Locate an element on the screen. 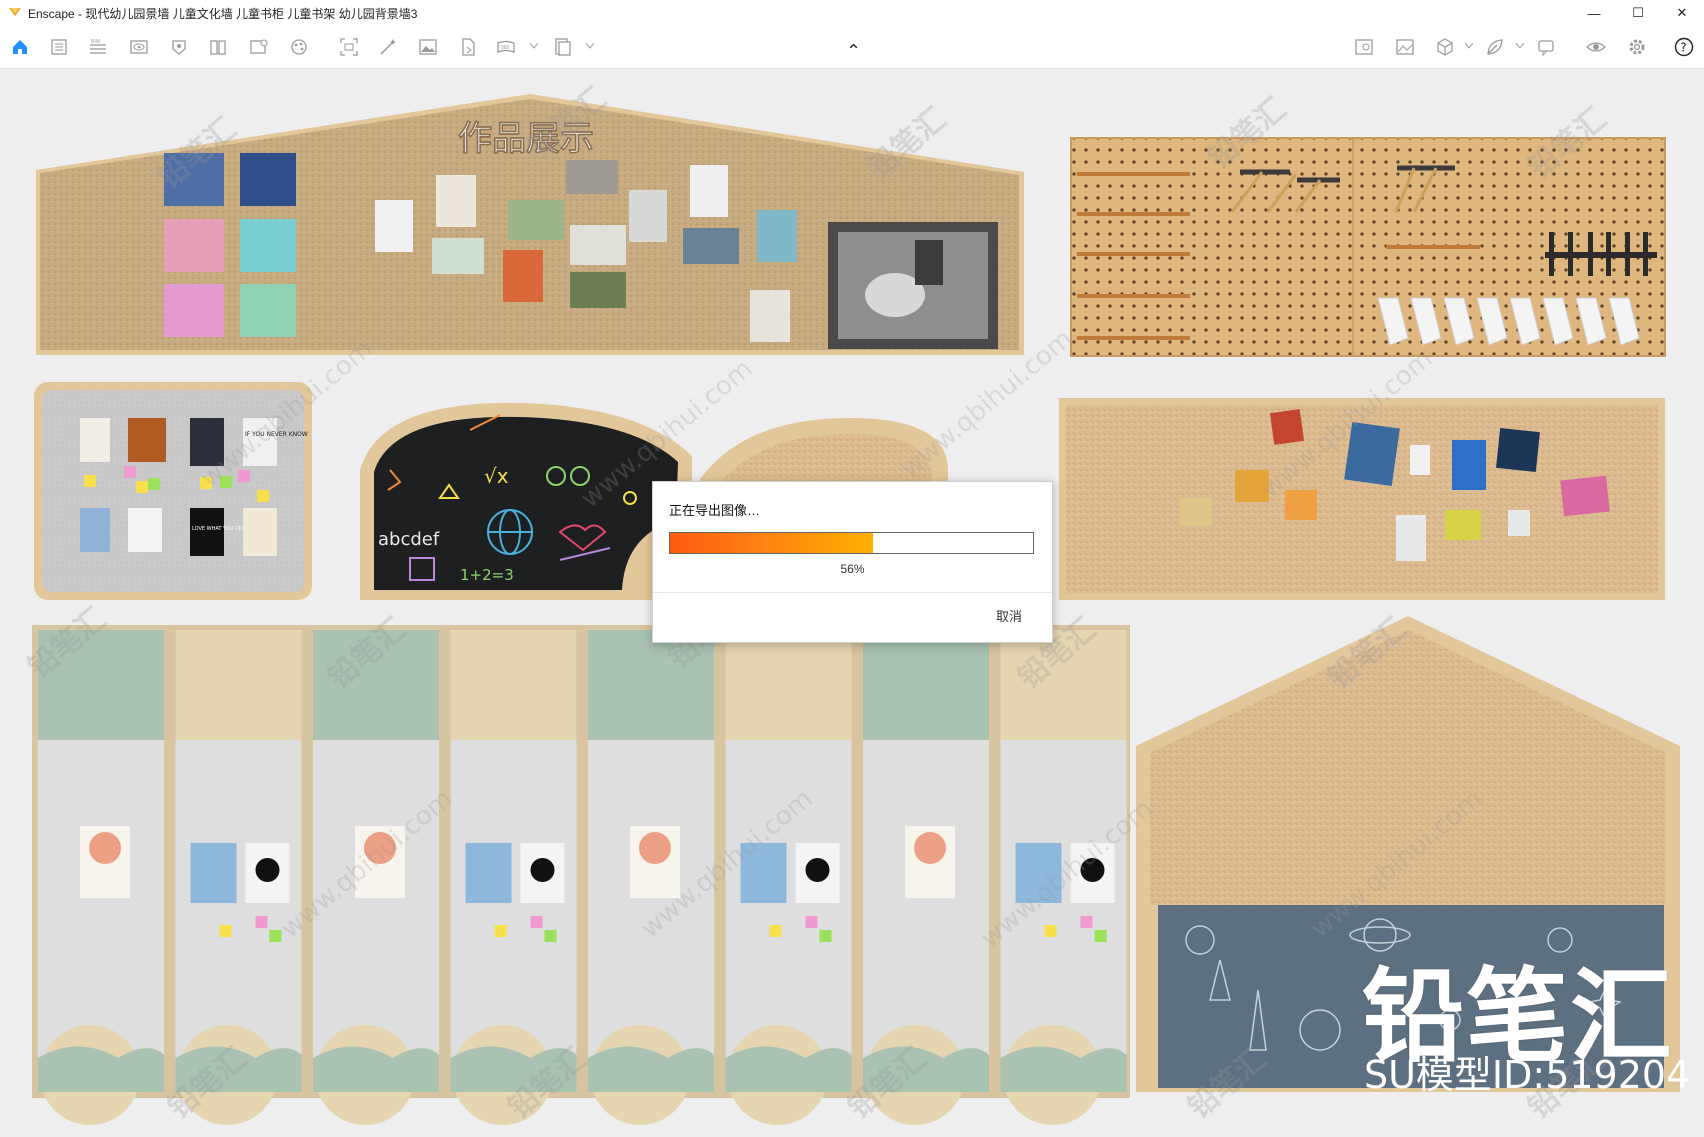 The image size is (1704, 1137). image-compare-icon is located at coordinates (1364, 47).